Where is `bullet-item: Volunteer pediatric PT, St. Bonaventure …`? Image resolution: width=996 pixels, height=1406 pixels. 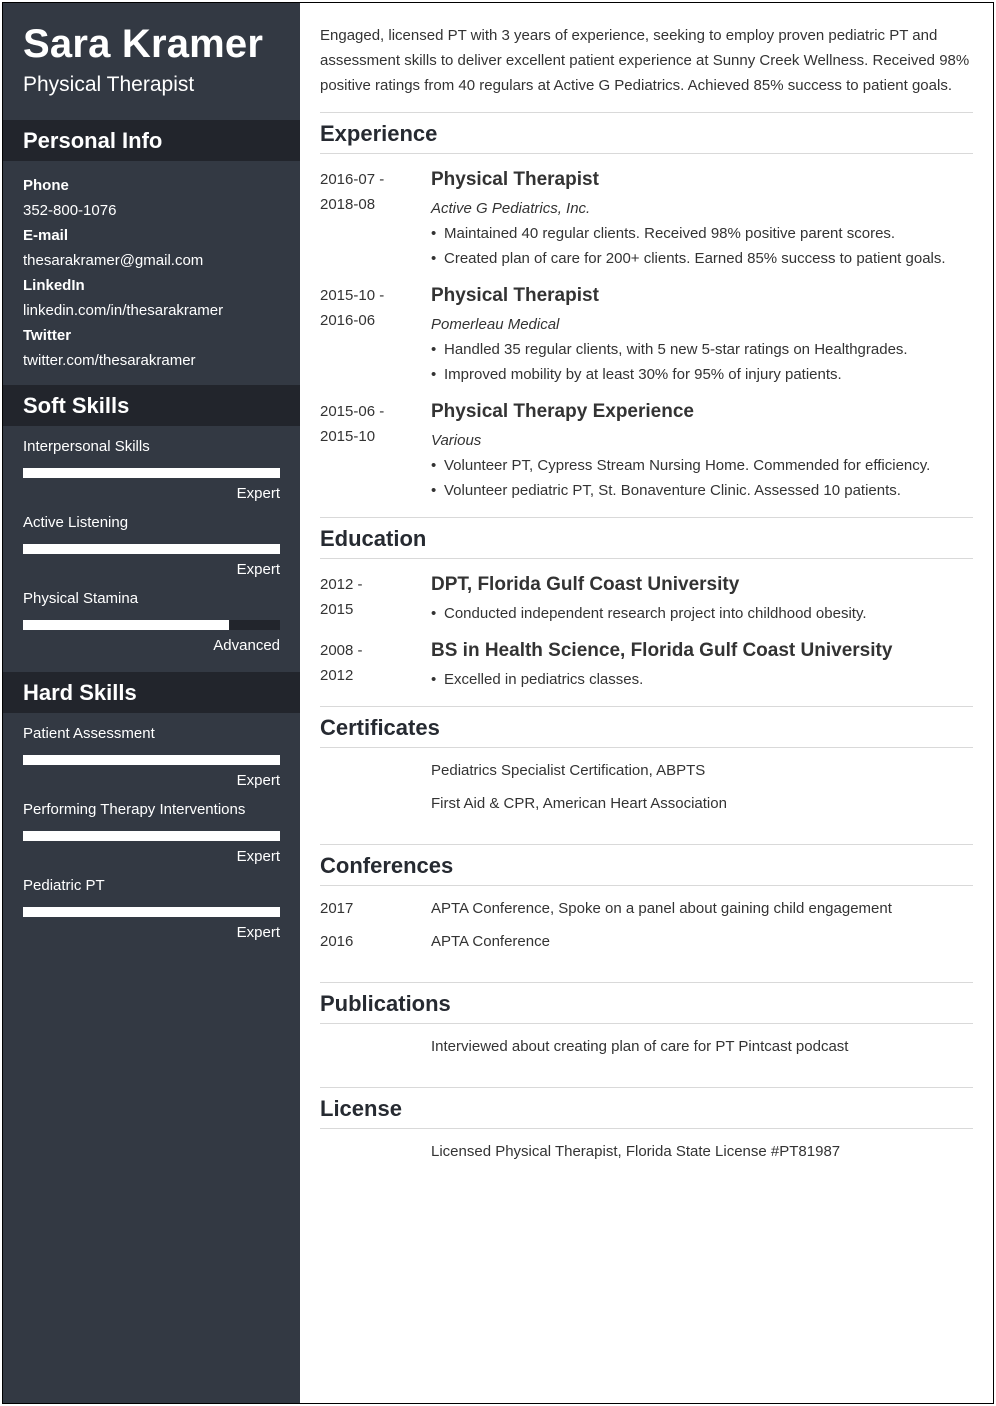 bullet-item: Volunteer pediatric PT, St. Bonaventure … is located at coordinates (702, 490).